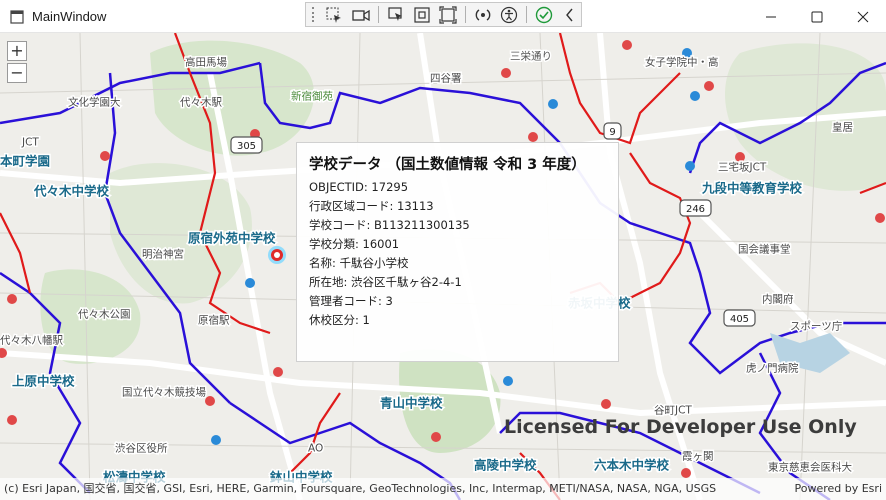 This screenshot has height=500, width=886. Describe the element at coordinates (201, 103) in the screenshot. I see `map-label-place: 代々木駅` at that location.